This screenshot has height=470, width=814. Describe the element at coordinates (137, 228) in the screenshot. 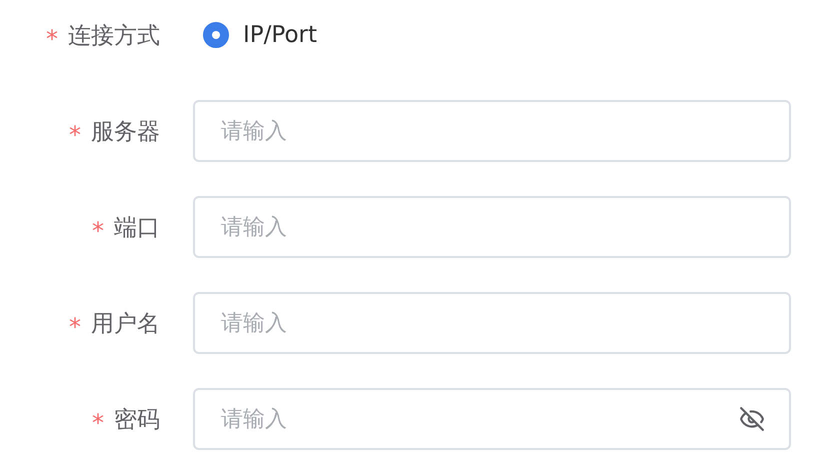

I see `field-label: 端口` at that location.